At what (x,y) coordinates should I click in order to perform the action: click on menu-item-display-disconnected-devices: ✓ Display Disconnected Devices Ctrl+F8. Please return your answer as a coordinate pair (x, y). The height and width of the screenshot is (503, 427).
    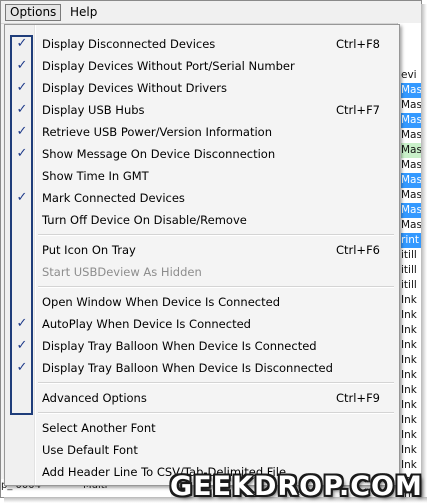
    Looking at the image, I should click on (202, 44).